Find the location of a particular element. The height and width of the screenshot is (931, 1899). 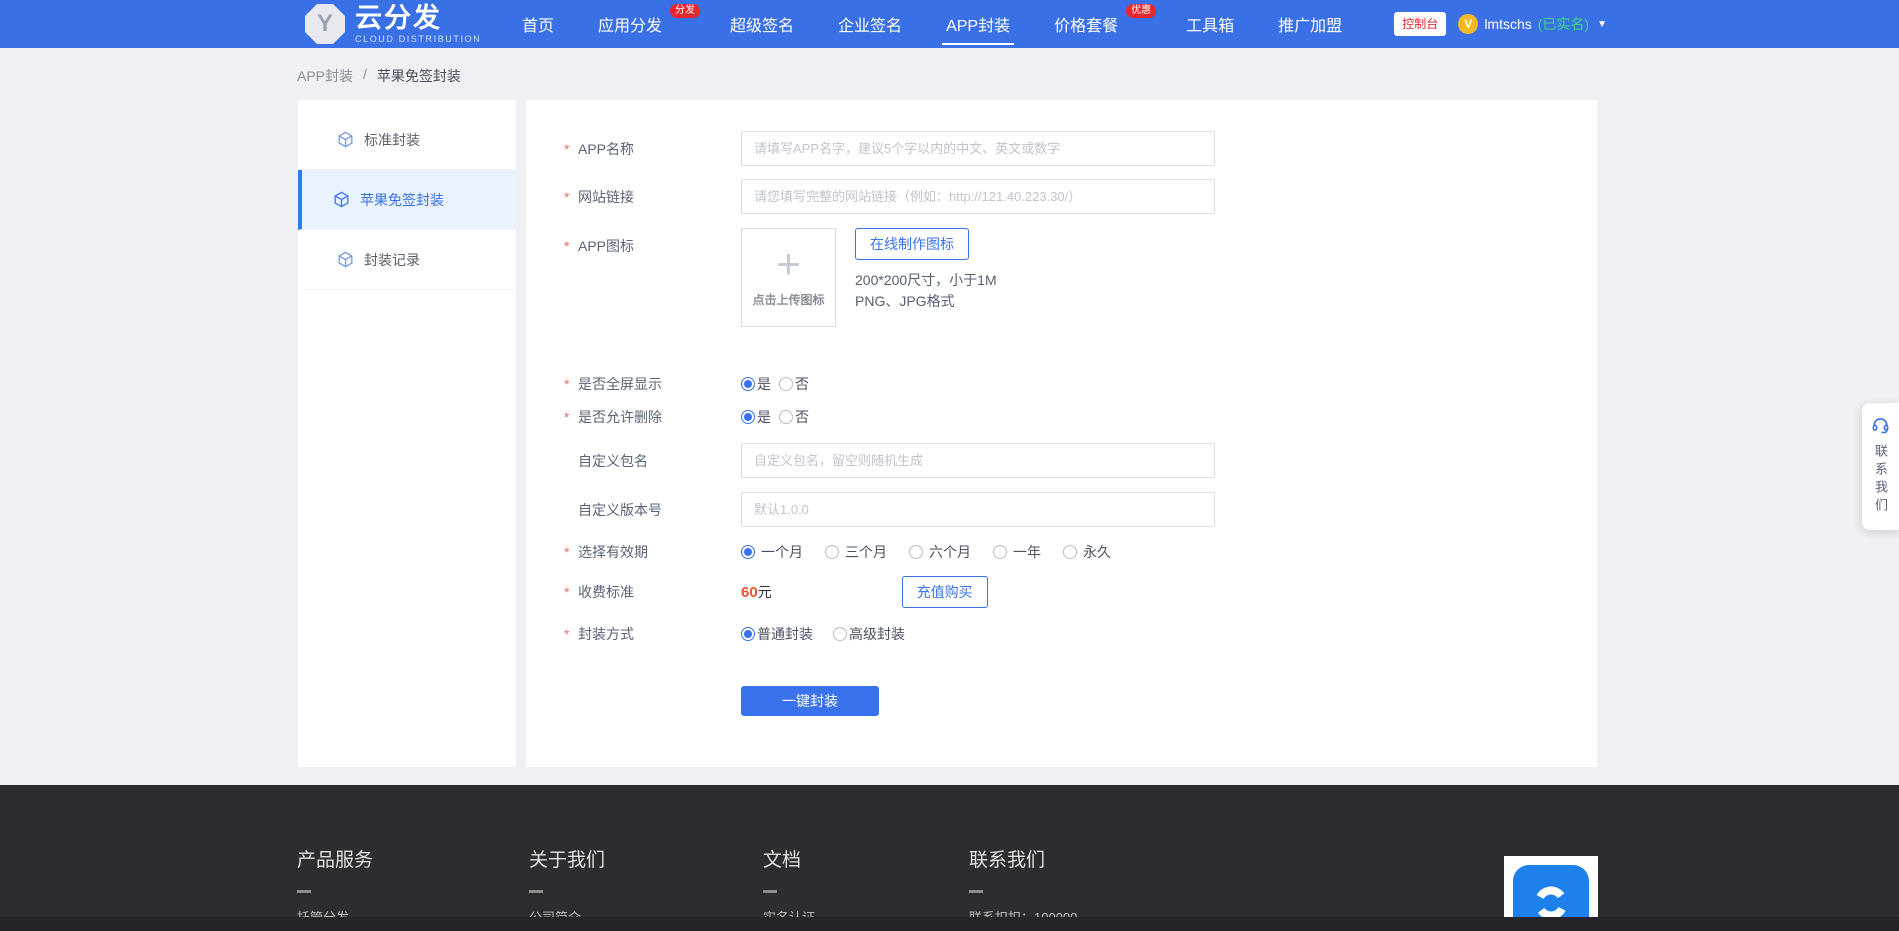

fullscreen-label: * 是否全屏显示 is located at coordinates (613, 384).